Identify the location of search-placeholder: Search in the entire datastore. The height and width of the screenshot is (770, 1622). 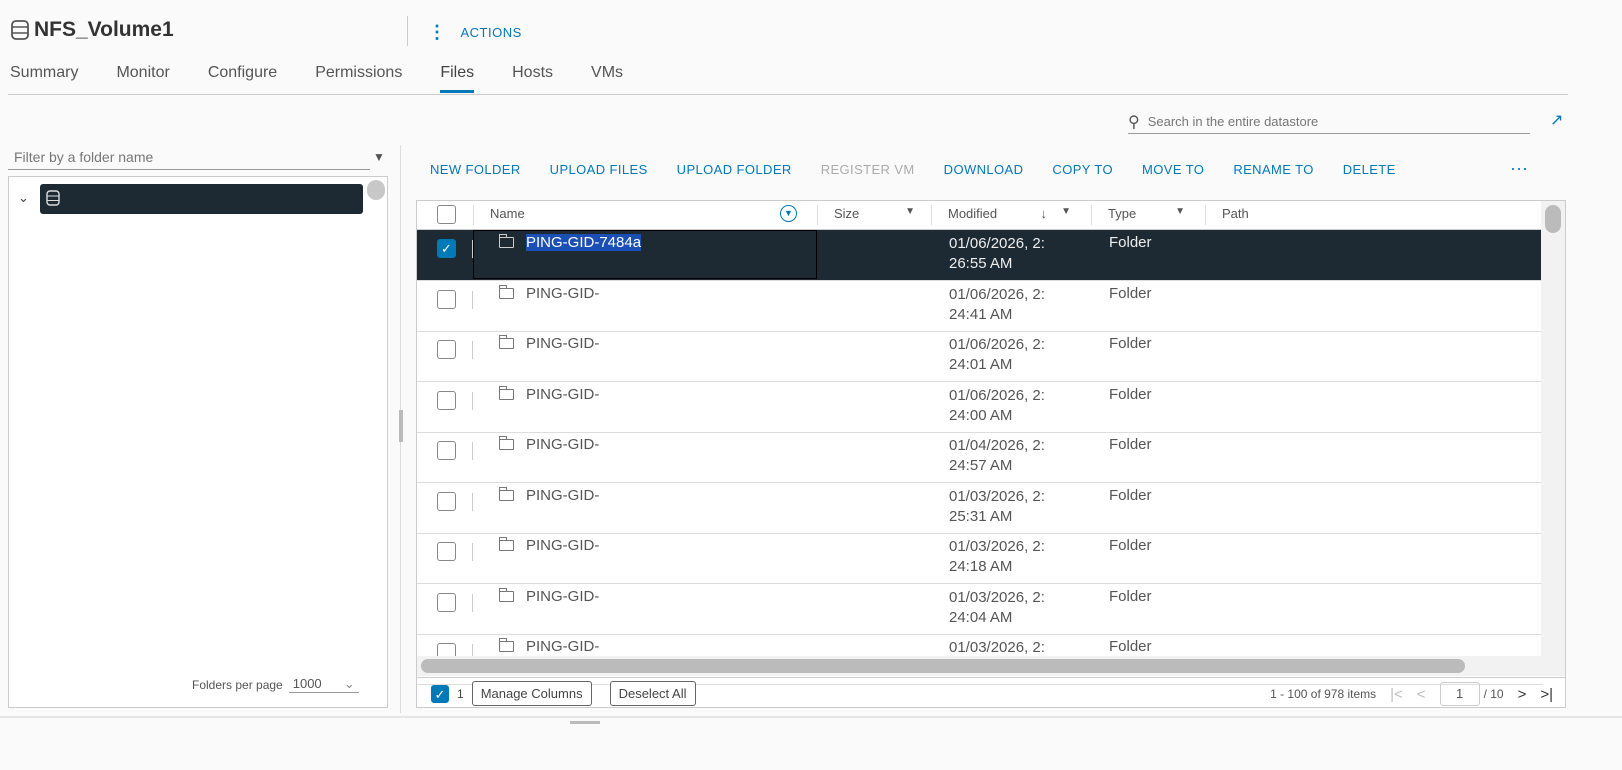
(1233, 121).